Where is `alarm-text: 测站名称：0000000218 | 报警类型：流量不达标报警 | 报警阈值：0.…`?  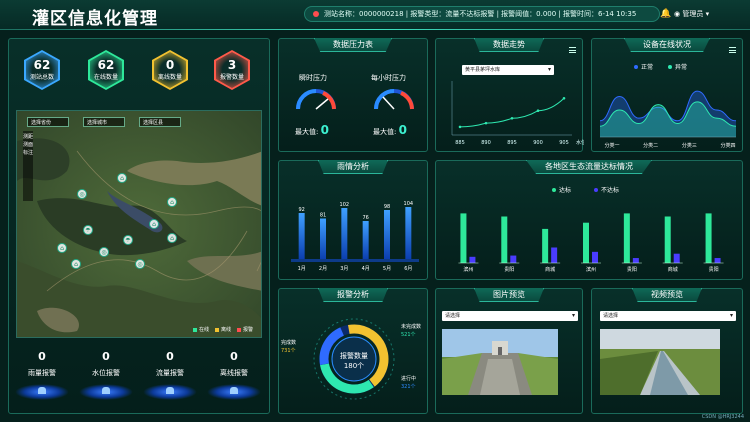
alarm-text: 测站名称：0000000218 | 报警类型：流量不达标报警 | 报警阈值：0.… is located at coordinates (480, 14).